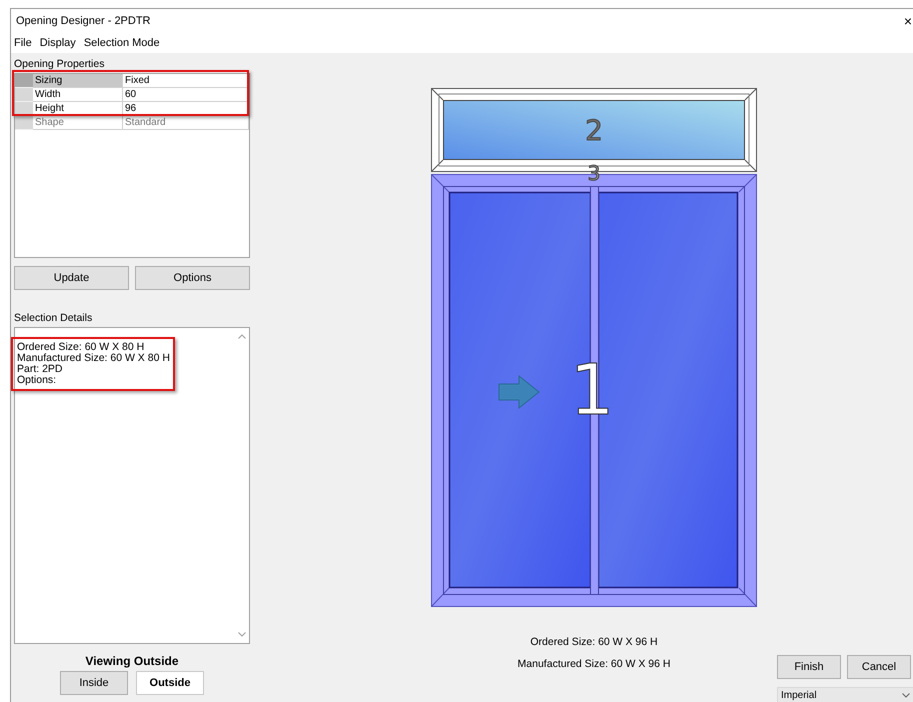 The height and width of the screenshot is (702, 913). Describe the element at coordinates (83, 21) in the screenshot. I see `window-title: Opening Designer - 2PDTR` at that location.